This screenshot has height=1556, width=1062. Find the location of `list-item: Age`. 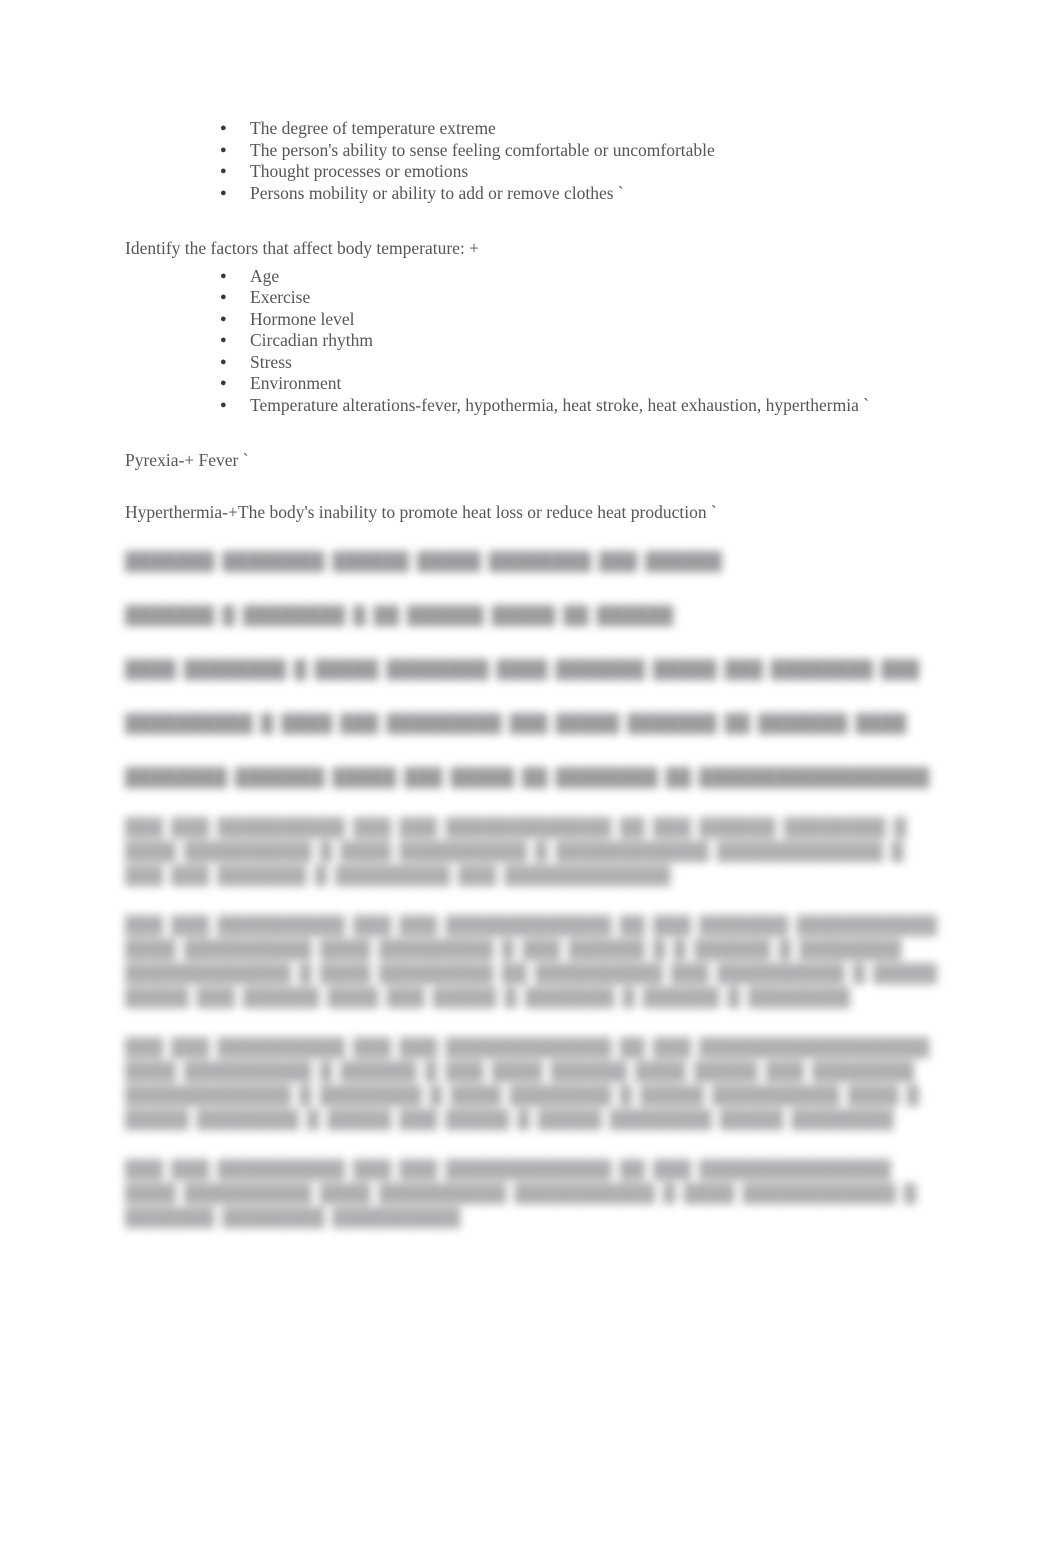

list-item: Age is located at coordinates (535, 277).